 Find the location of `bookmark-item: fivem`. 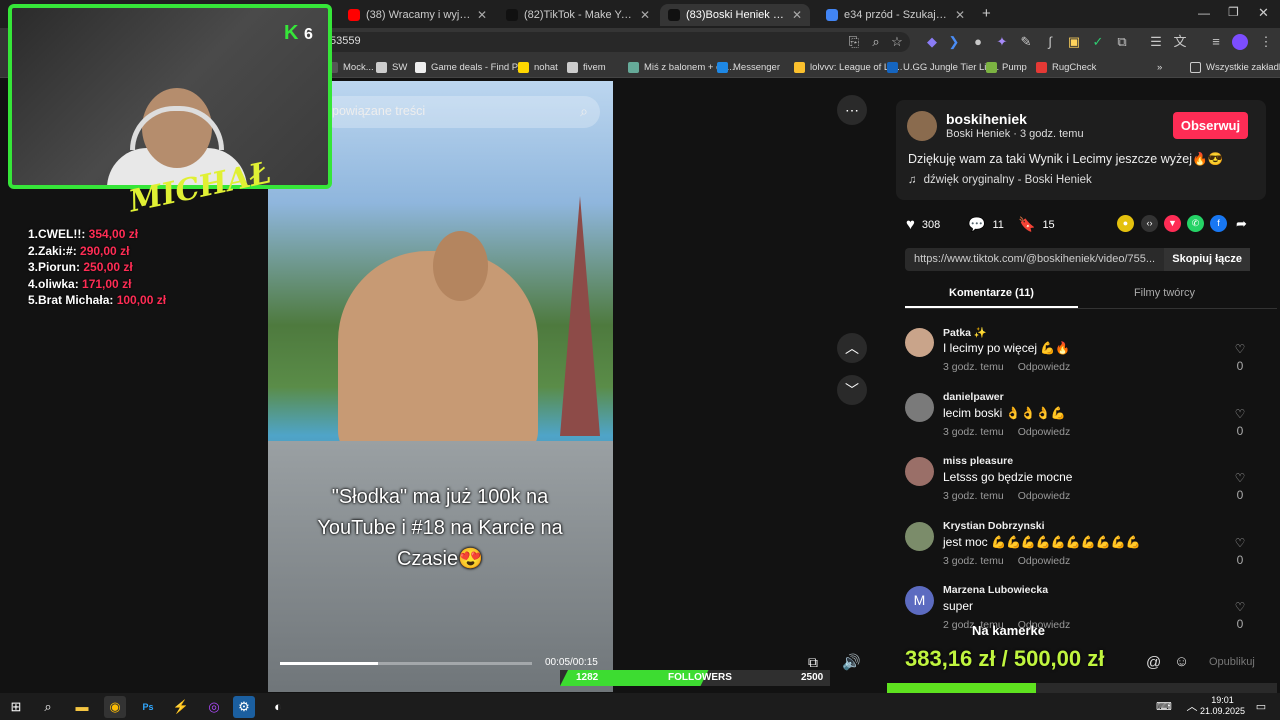

bookmark-item: fivem is located at coordinates (586, 67).